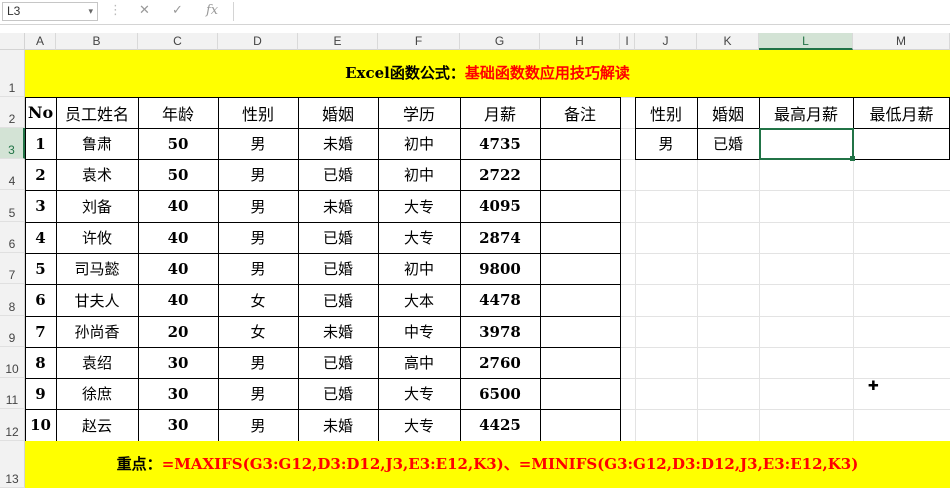 This screenshot has width=950, height=488. Describe the element at coordinates (40, 331) in the screenshot. I see `table-cell: 7` at that location.